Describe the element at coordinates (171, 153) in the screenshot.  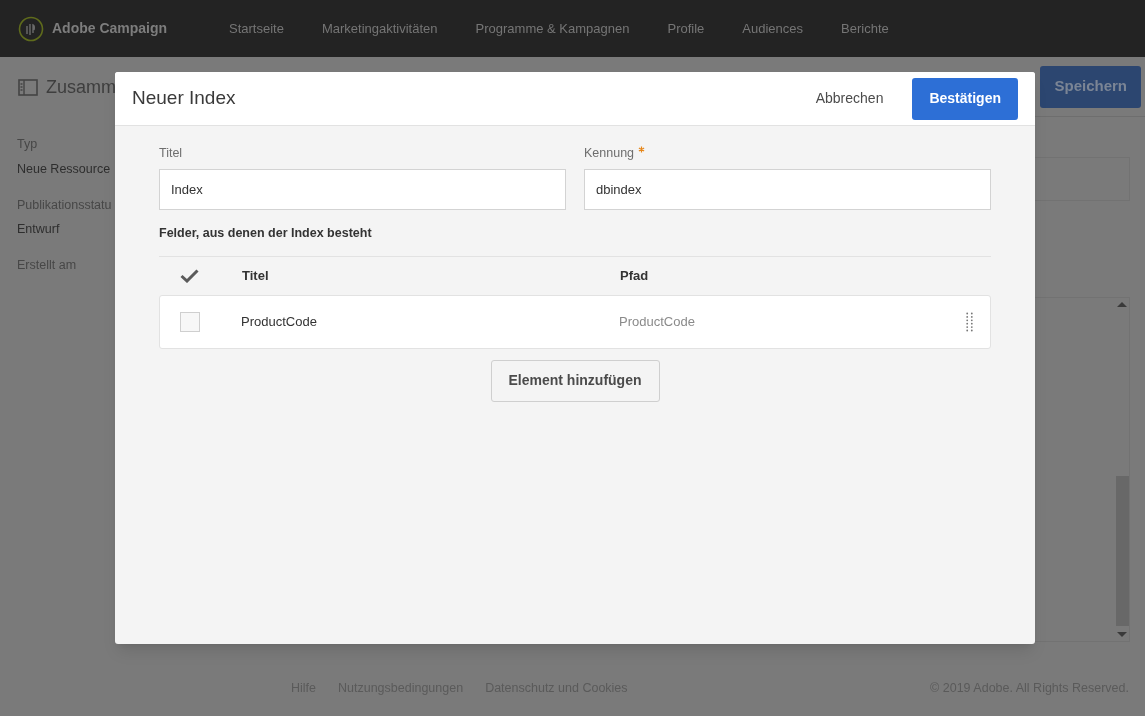
I see `field-label: Titel` at that location.